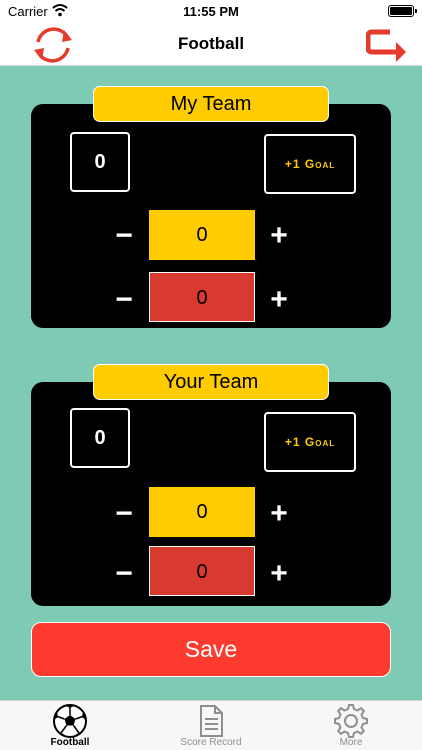 The image size is (422, 750). What do you see at coordinates (70, 742) in the screenshot?
I see `tab-label: Football` at bounding box center [70, 742].